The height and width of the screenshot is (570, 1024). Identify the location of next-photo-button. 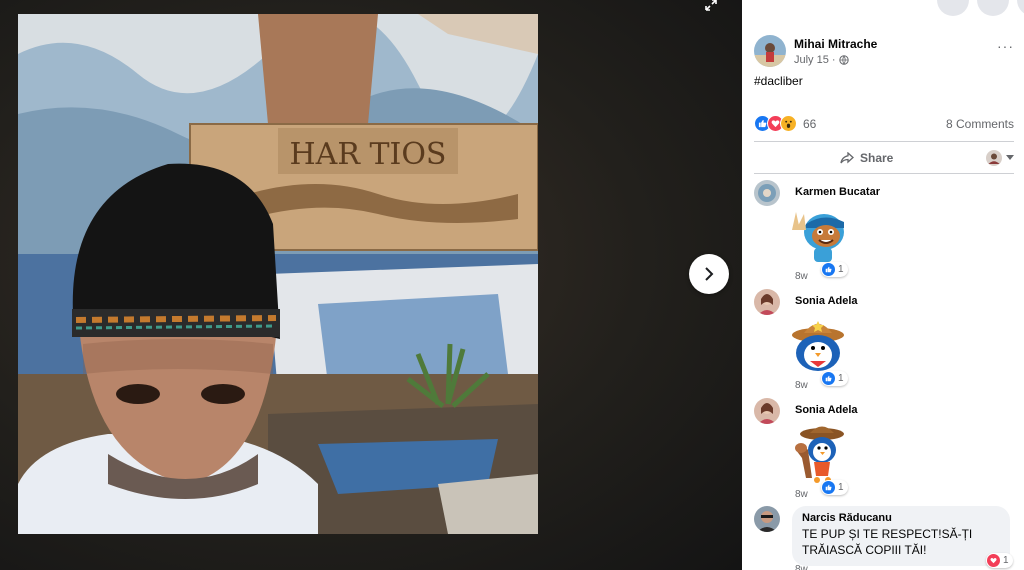
(709, 274).